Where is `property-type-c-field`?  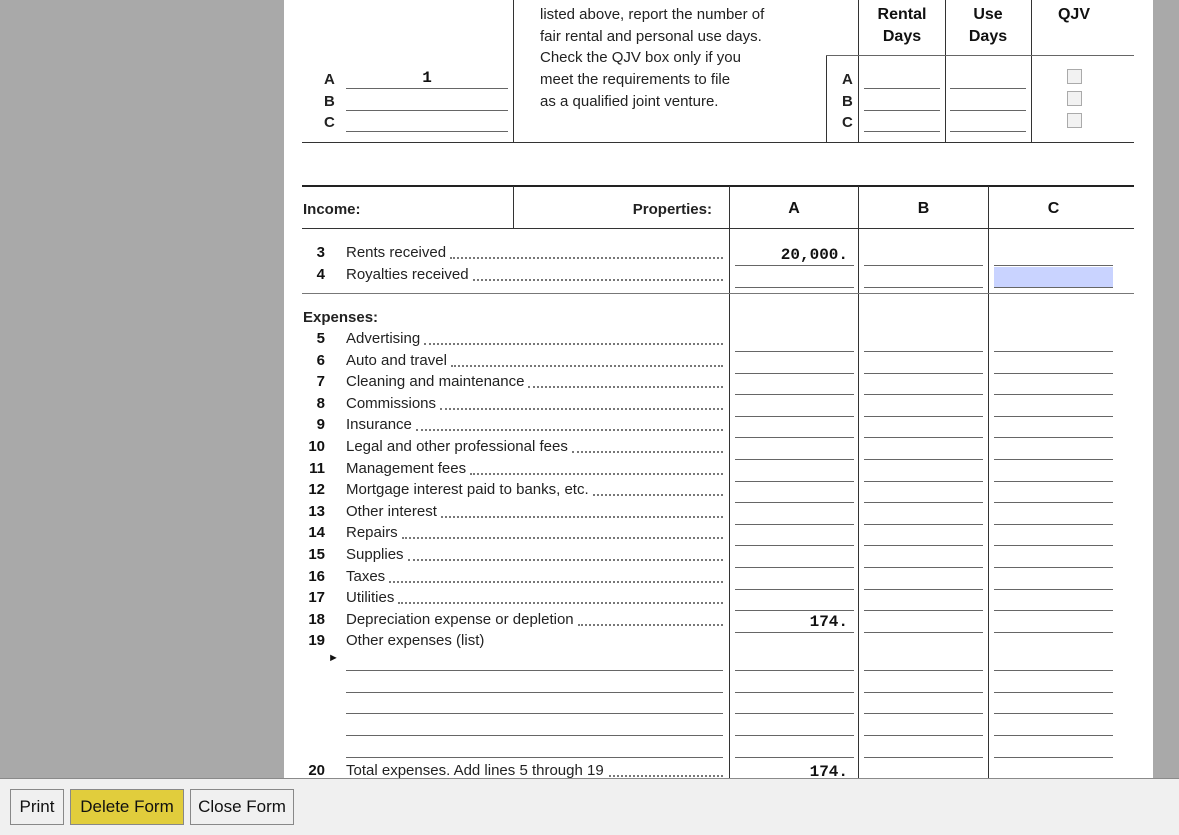
property-type-c-field is located at coordinates (427, 131).